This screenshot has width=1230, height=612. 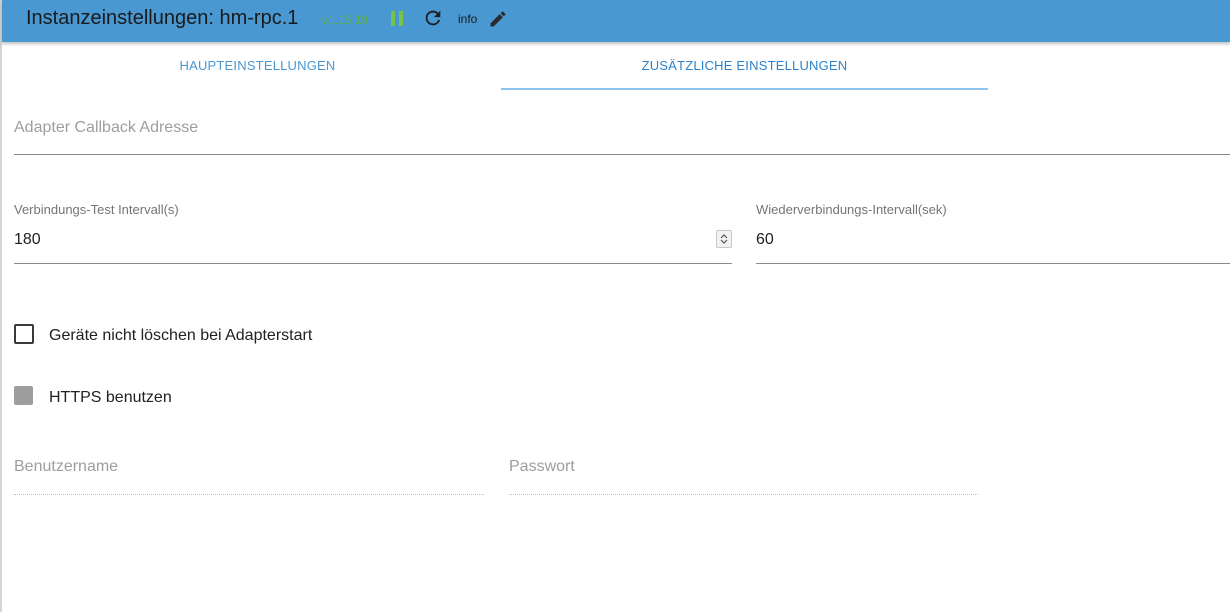 I want to click on reconnect-interval-underline, so click(x=993, y=263).